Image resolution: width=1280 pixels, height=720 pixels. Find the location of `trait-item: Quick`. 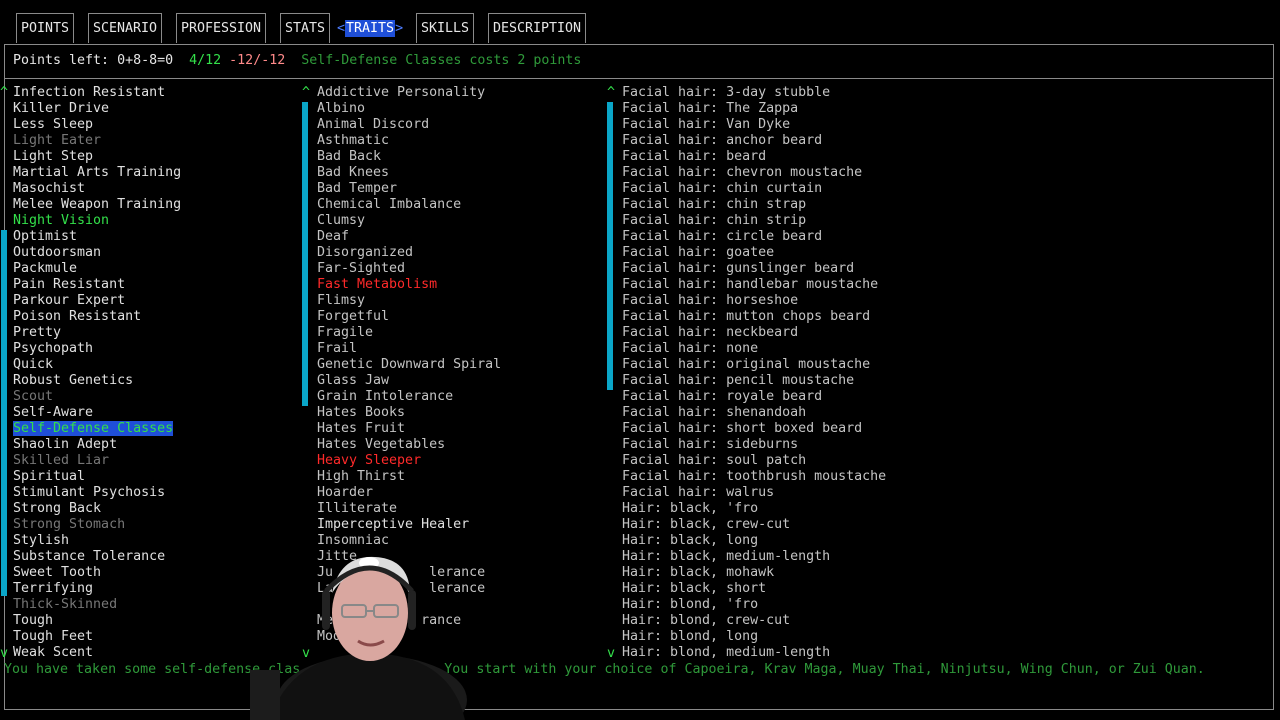

trait-item: Quick is located at coordinates (33, 364).